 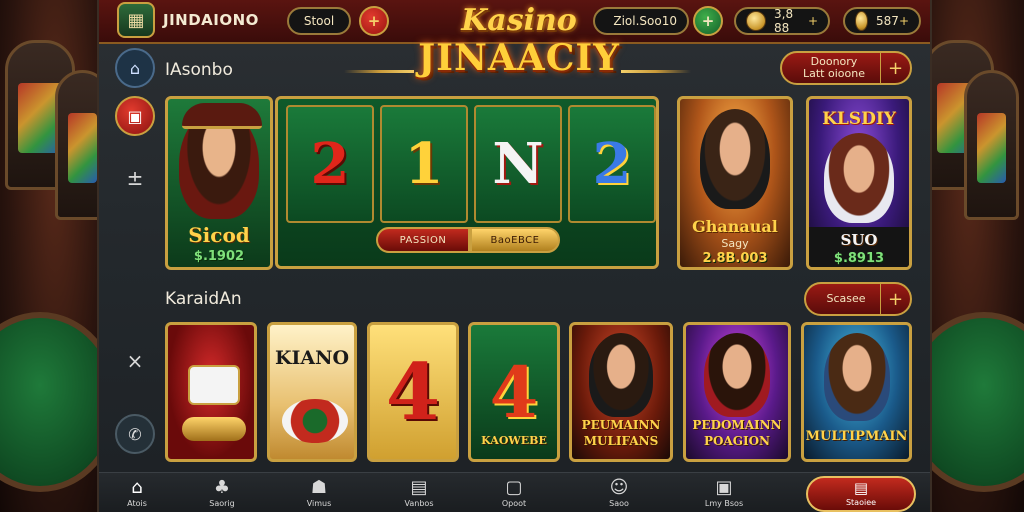 What do you see at coordinates (203, 299) in the screenshot?
I see `games-title: KaraidAn` at bounding box center [203, 299].